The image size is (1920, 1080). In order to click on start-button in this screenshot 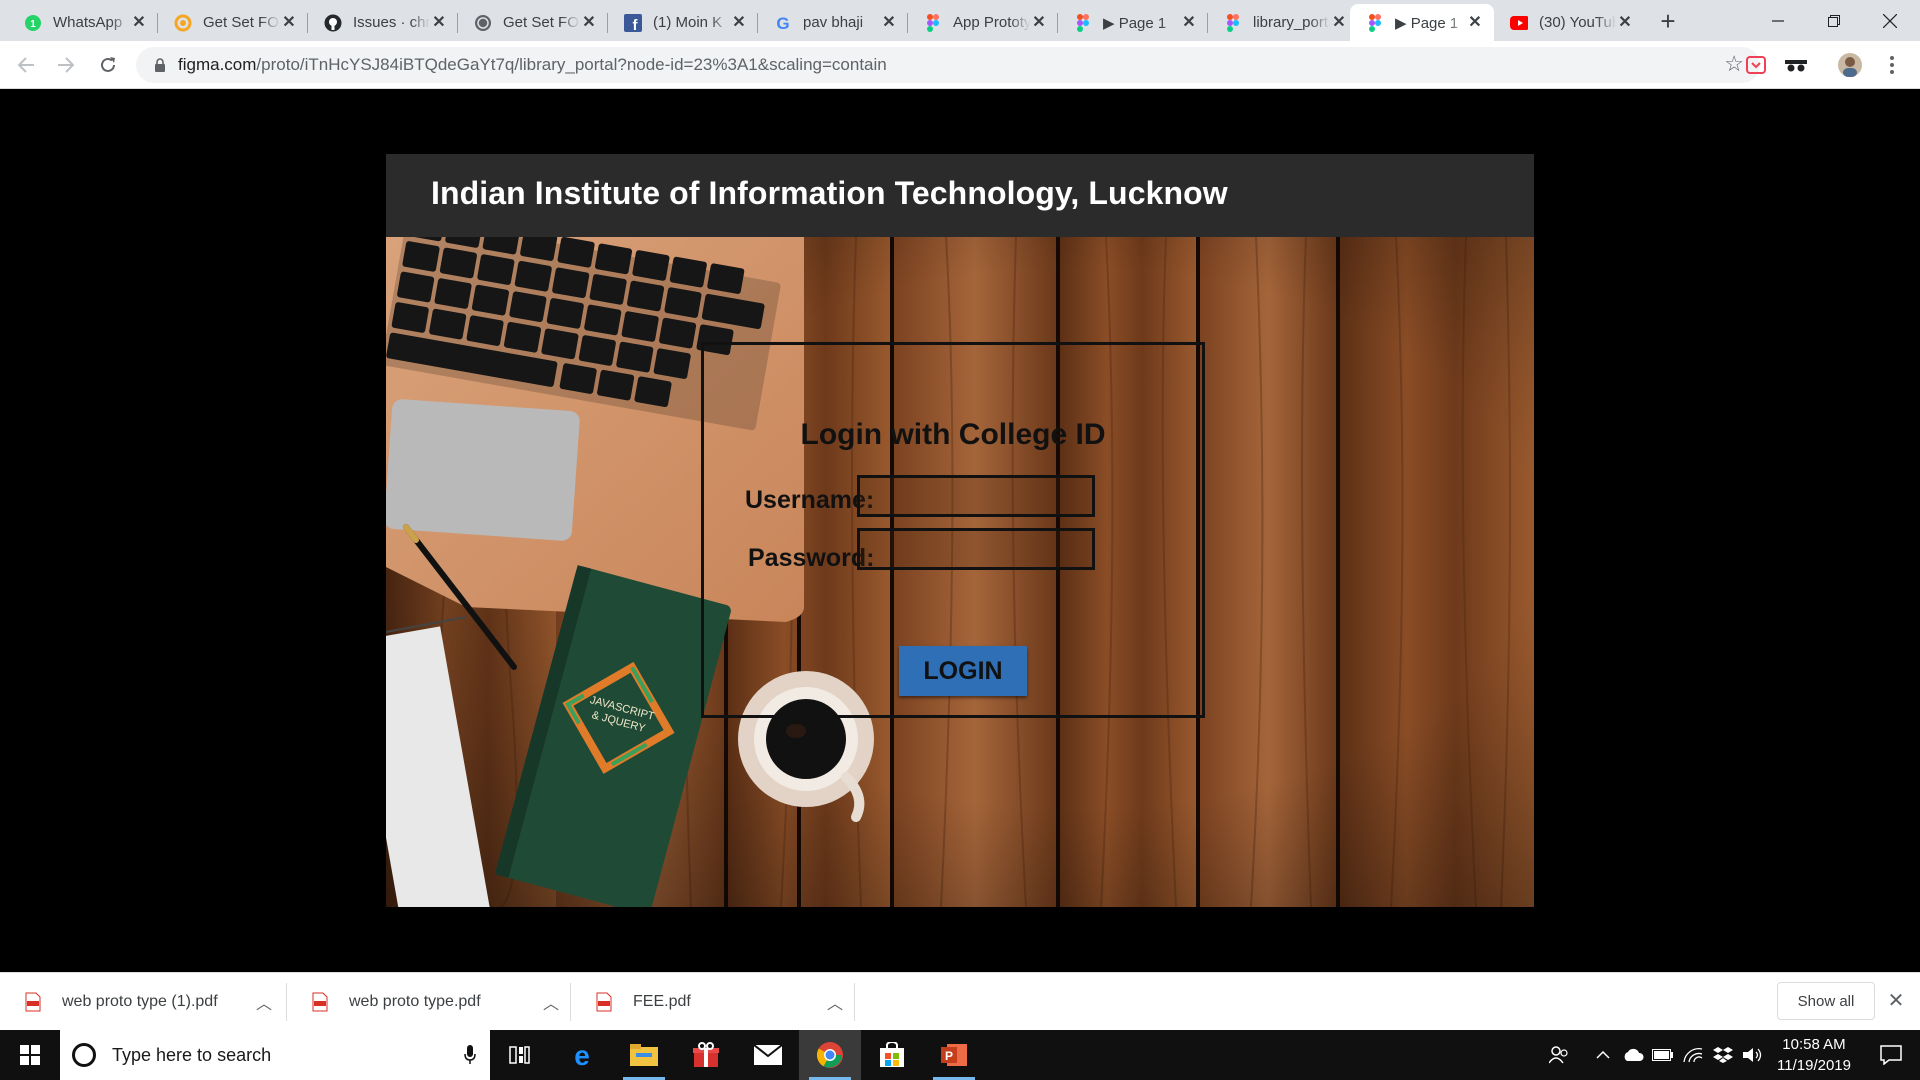, I will do `click(30, 1055)`.